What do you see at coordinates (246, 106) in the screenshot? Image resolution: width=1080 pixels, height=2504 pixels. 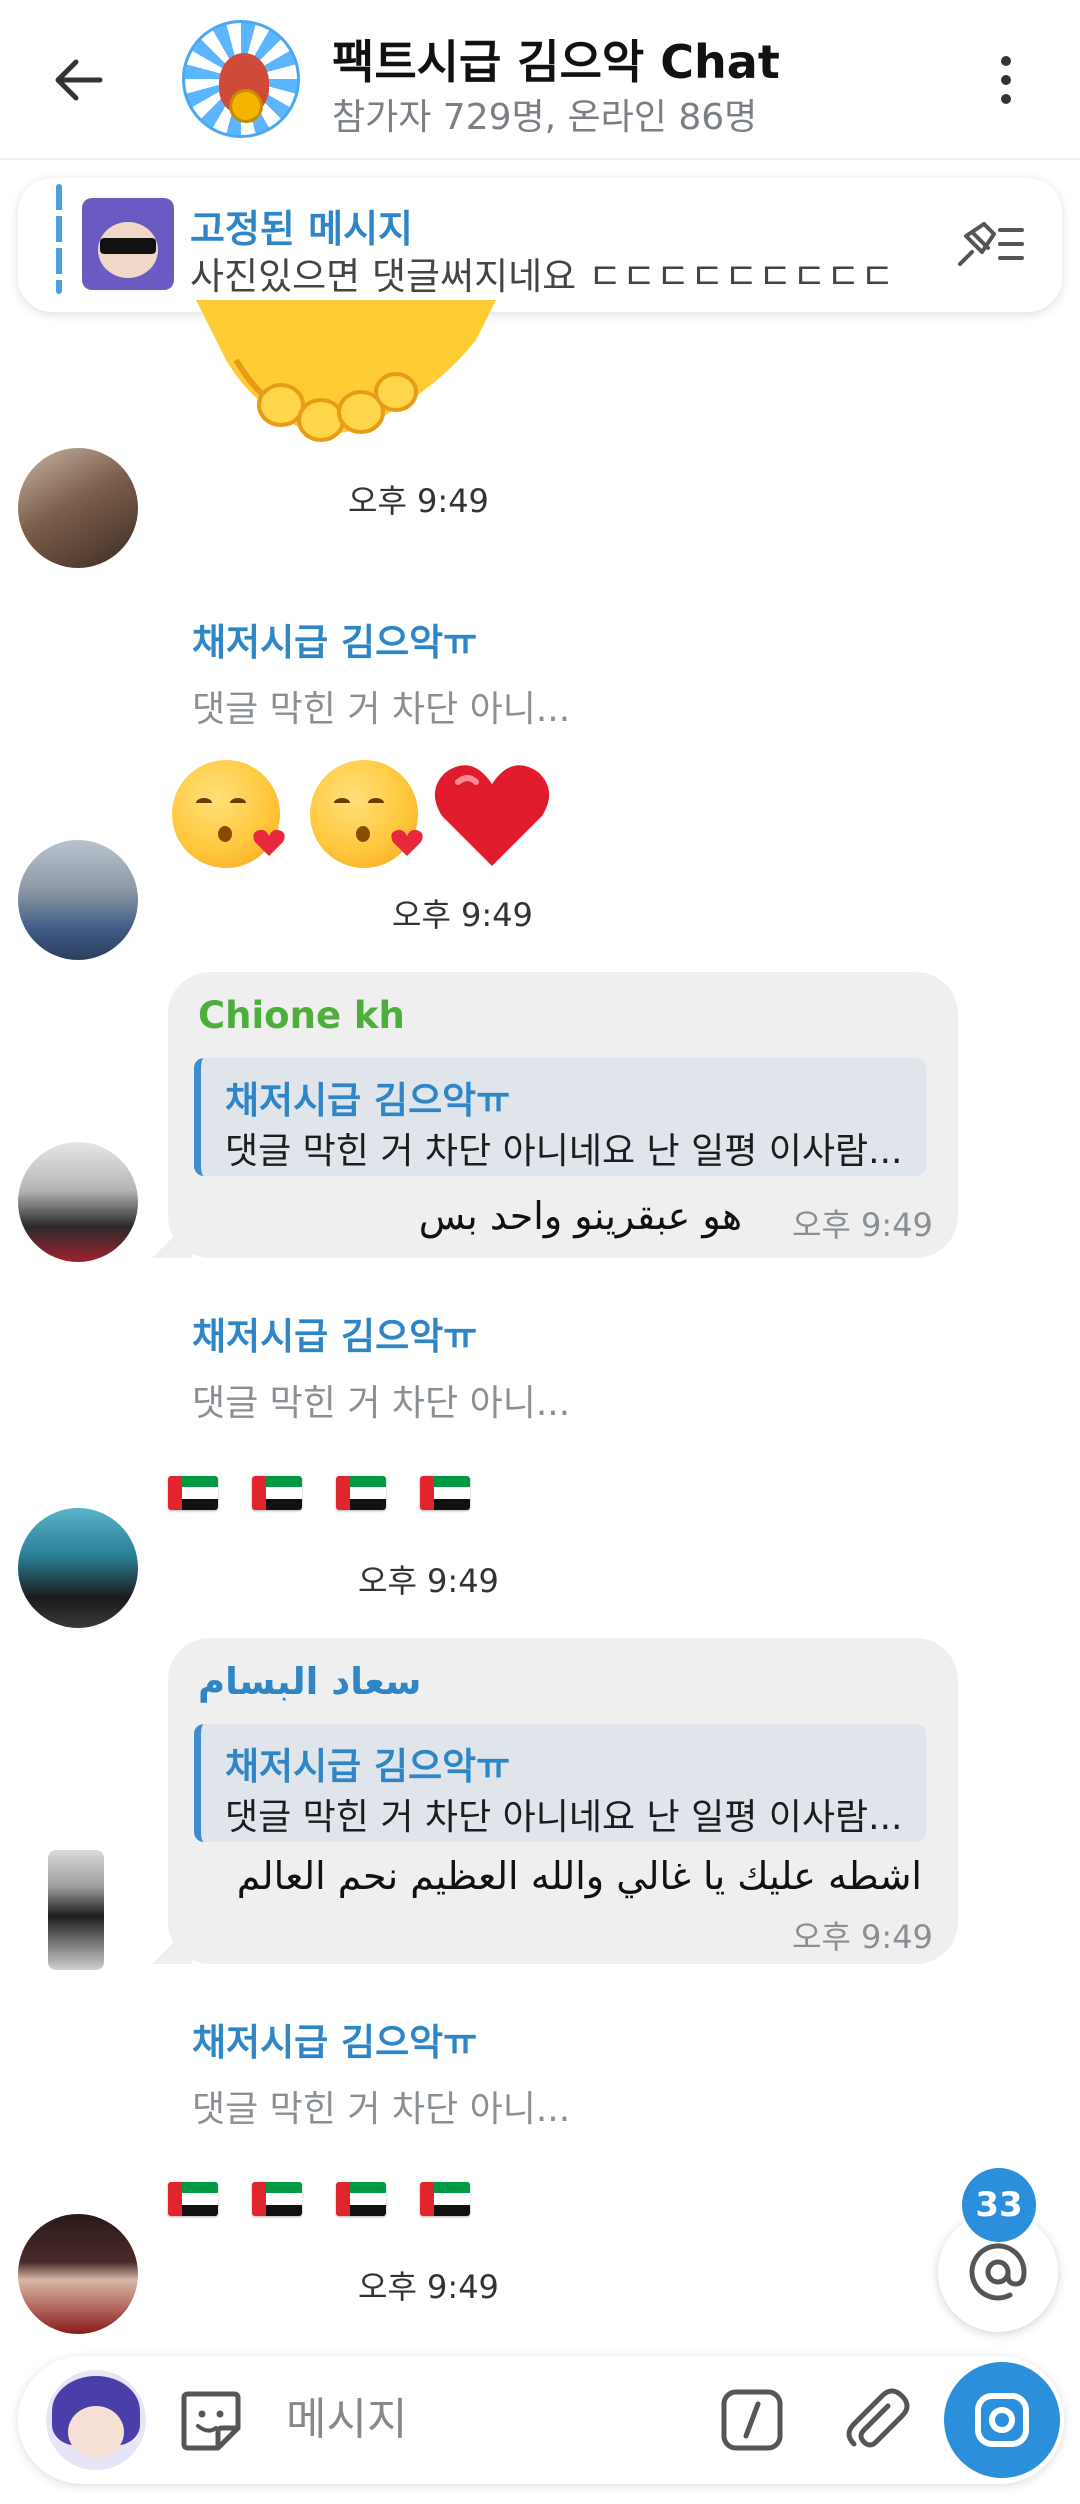 I see `bitcoin-icon` at bounding box center [246, 106].